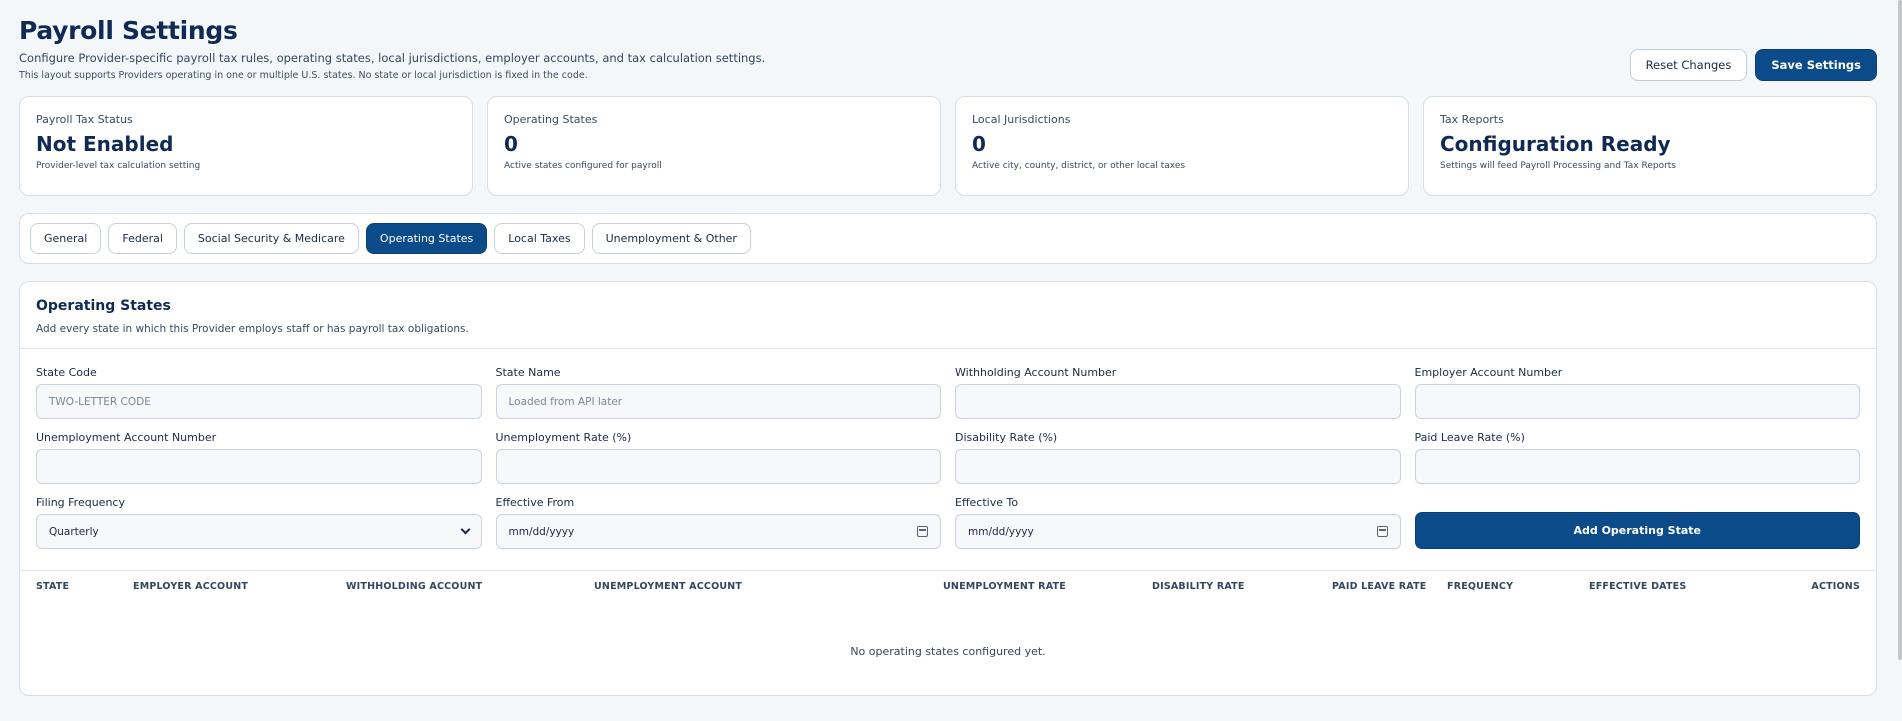  I want to click on header-actions: Reset Changes Save Settings, so click(1753, 65).